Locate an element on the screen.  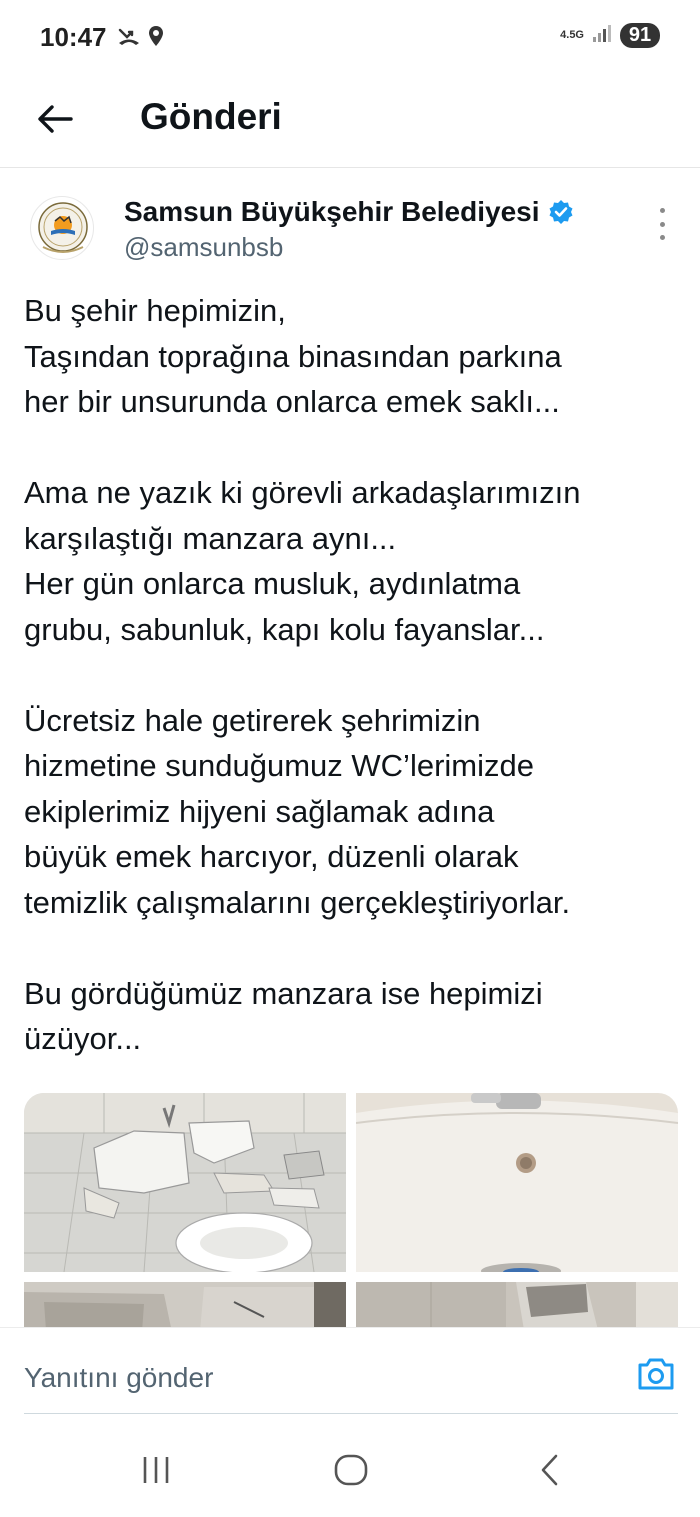
more-options-button is located at coordinates (662, 224).